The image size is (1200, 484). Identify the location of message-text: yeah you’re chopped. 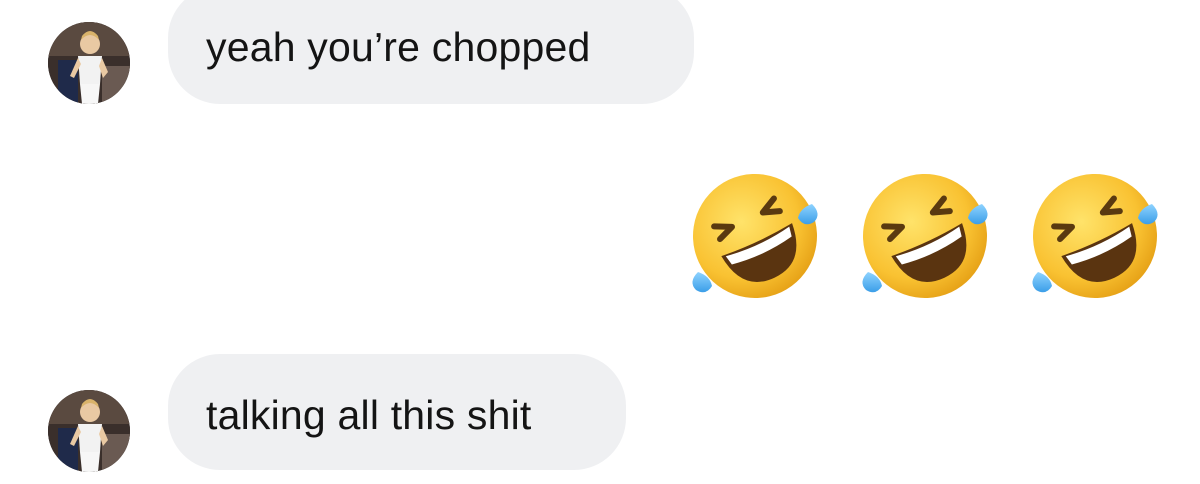
(398, 47).